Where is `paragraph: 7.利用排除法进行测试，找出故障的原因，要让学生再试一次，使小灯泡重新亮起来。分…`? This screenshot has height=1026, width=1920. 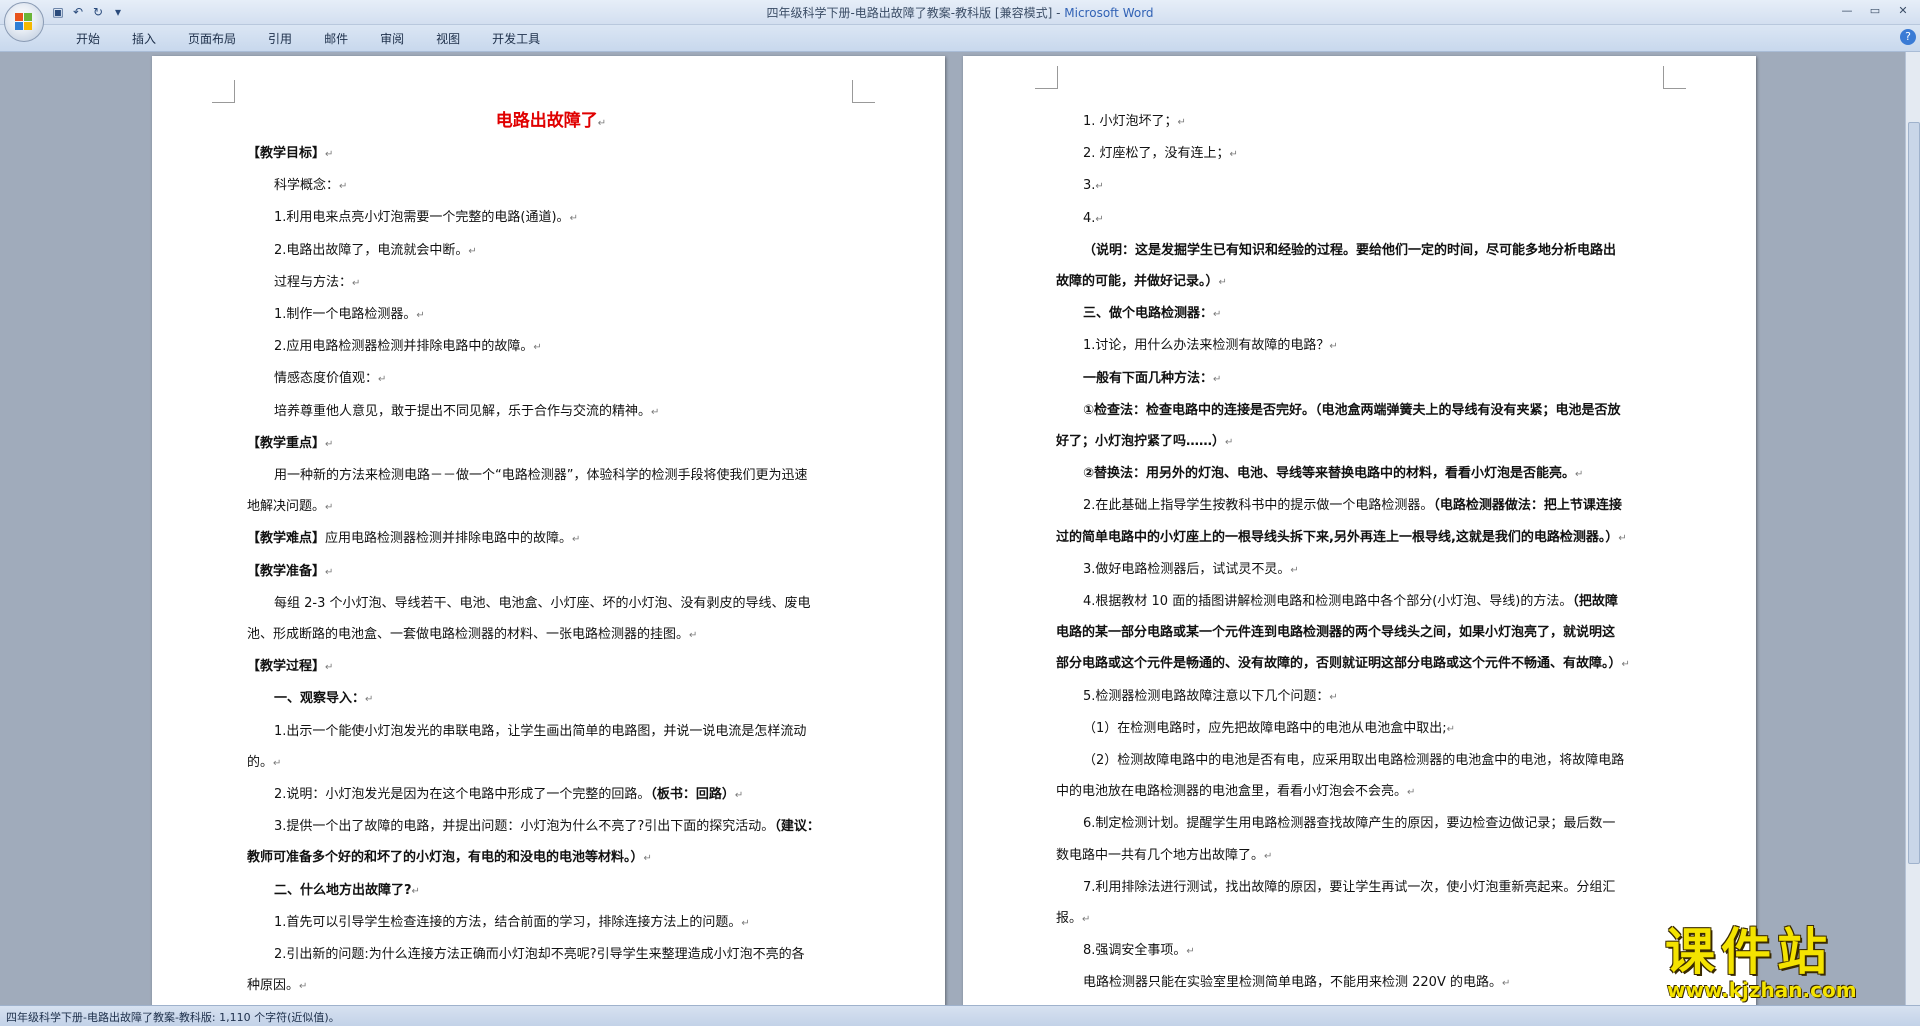
paragraph: 7.利用排除法进行测试，找出故障的原因，要让学生再试一次，使小灯泡重新亮起来。分… is located at coordinates (1349, 887).